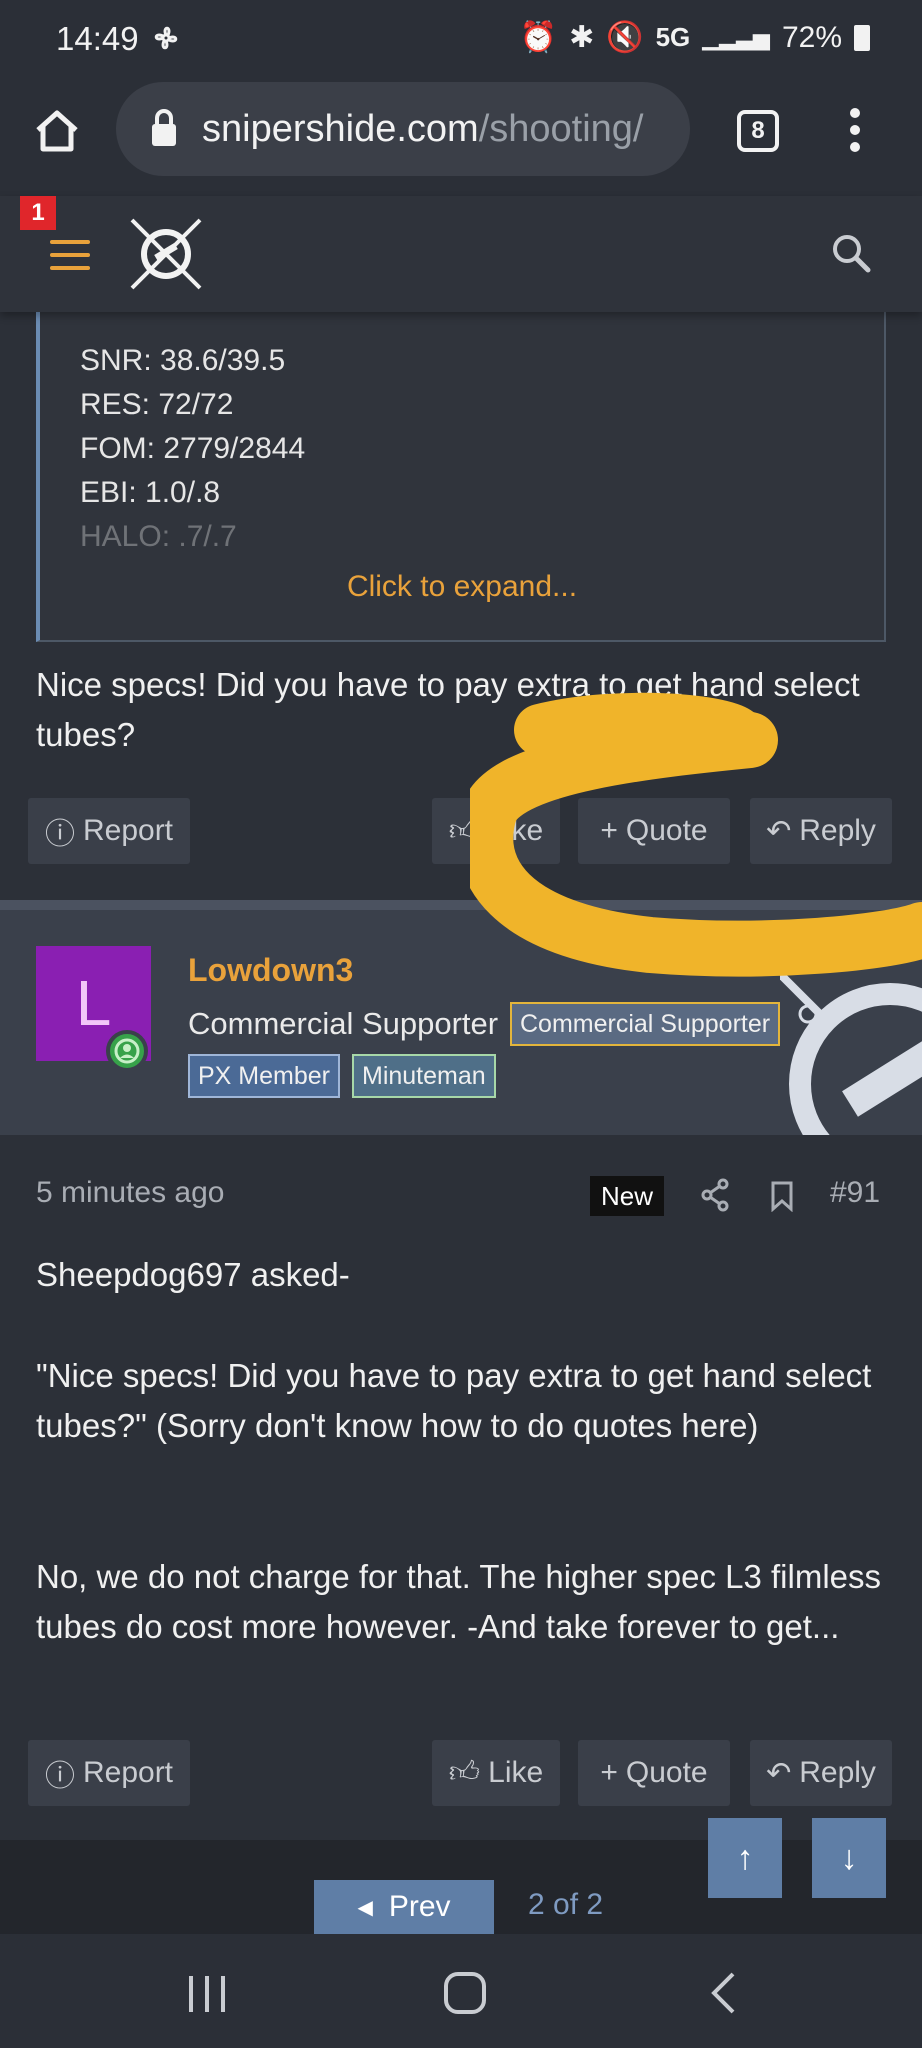  I want to click on quote-line: SNR: 38.6/39.5, so click(183, 360).